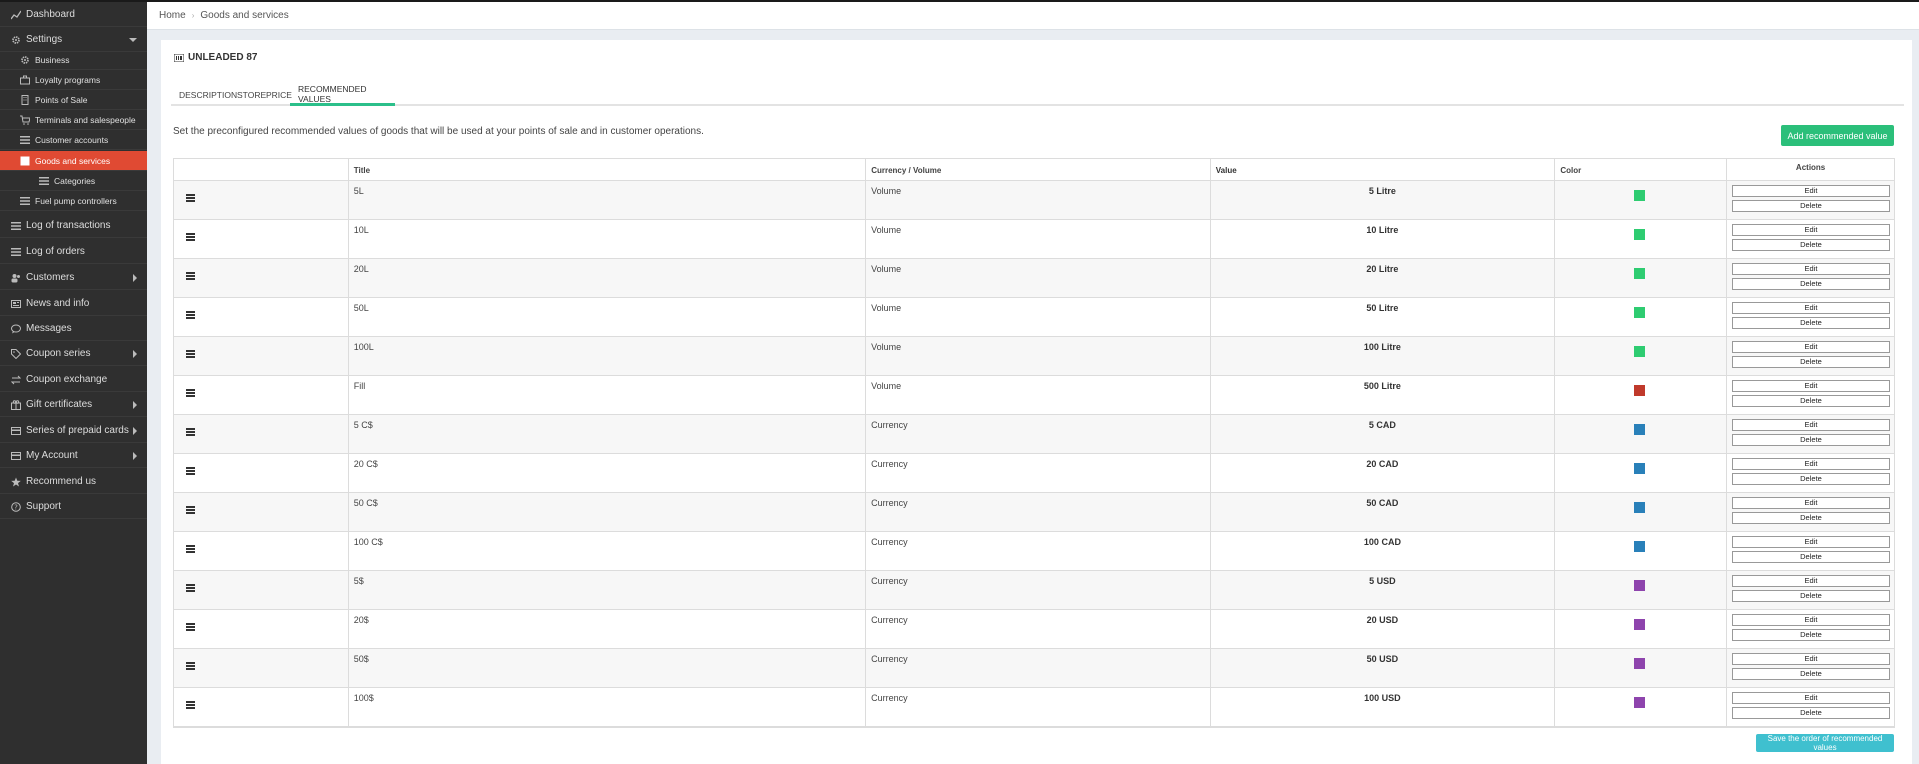 The height and width of the screenshot is (764, 1919). Describe the element at coordinates (608, 512) in the screenshot. I see `title-cell: 50 C$` at that location.